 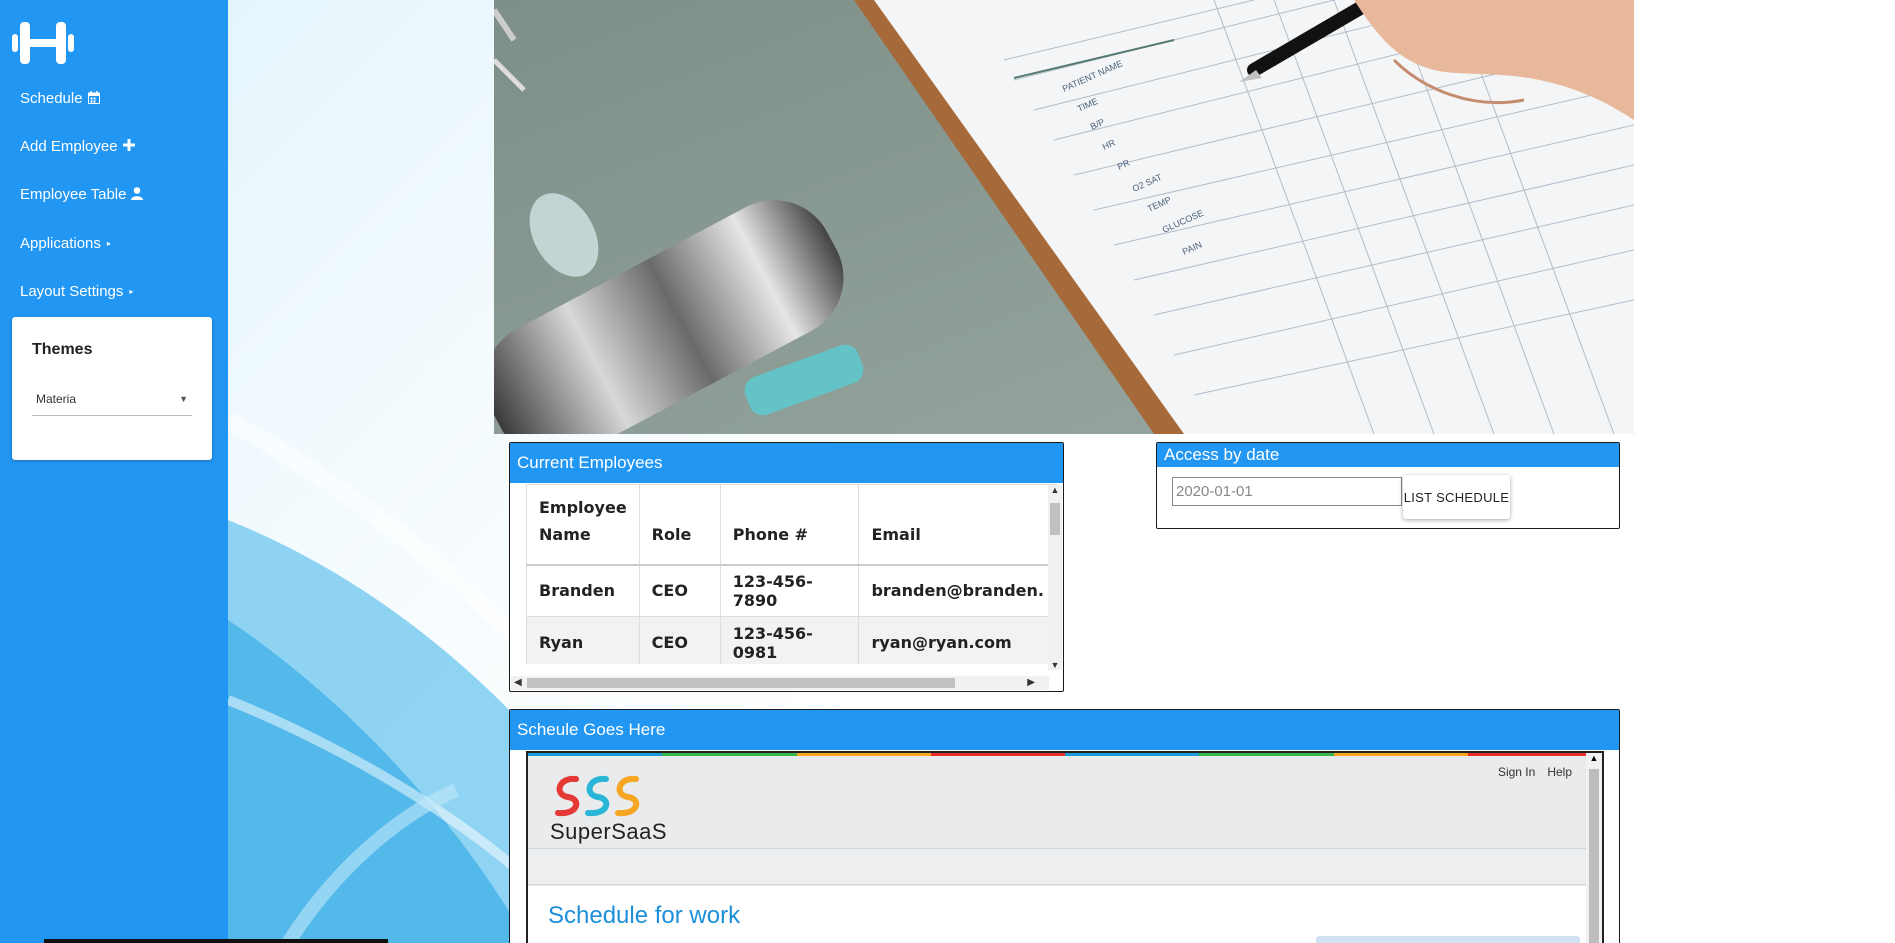 What do you see at coordinates (69, 146) in the screenshot?
I see `sidebar-item-label: Add Employee` at bounding box center [69, 146].